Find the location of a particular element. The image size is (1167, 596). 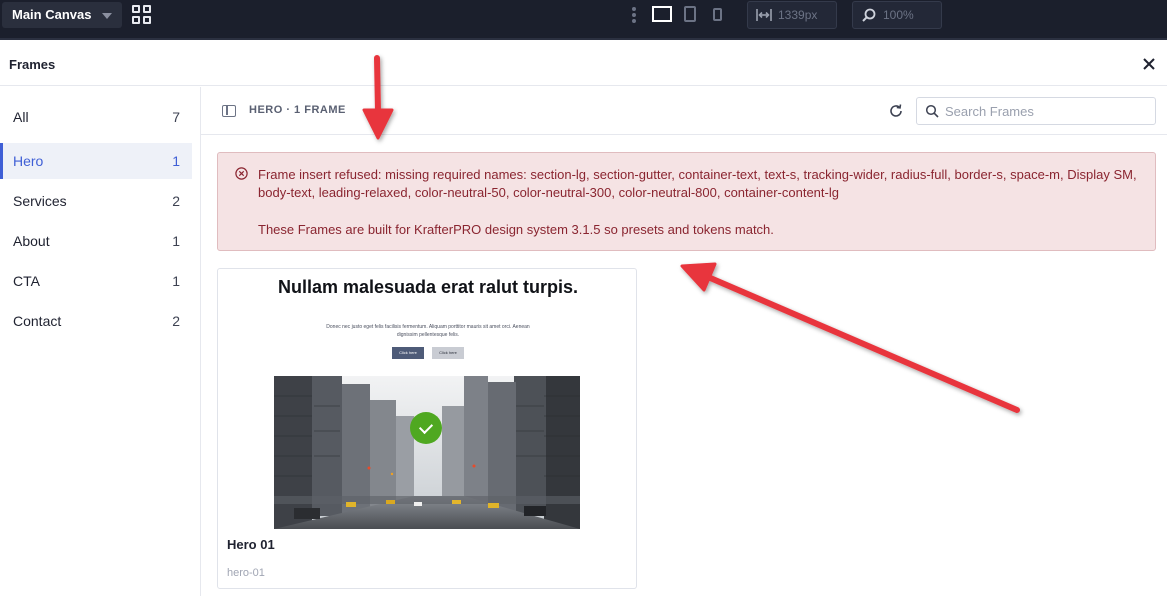

sidebar-item-label: Contact is located at coordinates (37, 321).